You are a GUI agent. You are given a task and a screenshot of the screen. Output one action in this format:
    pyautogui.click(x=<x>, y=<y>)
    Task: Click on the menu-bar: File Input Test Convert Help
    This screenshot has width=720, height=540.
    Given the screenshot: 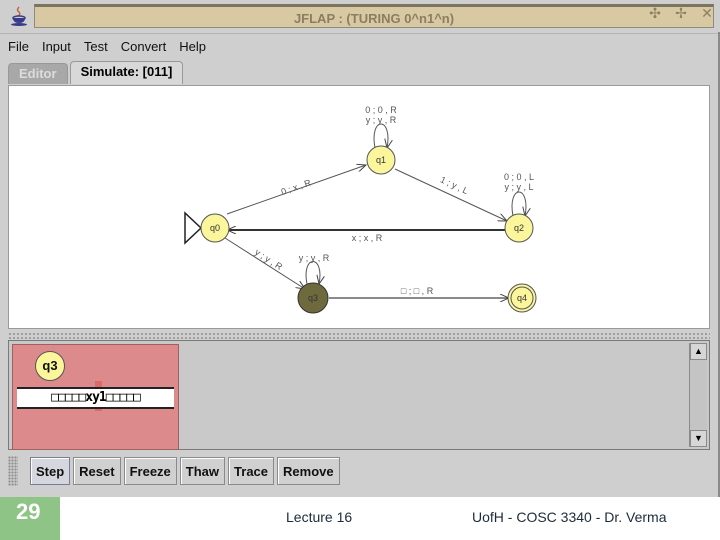 What is the action you would take?
    pyautogui.click(x=359, y=45)
    